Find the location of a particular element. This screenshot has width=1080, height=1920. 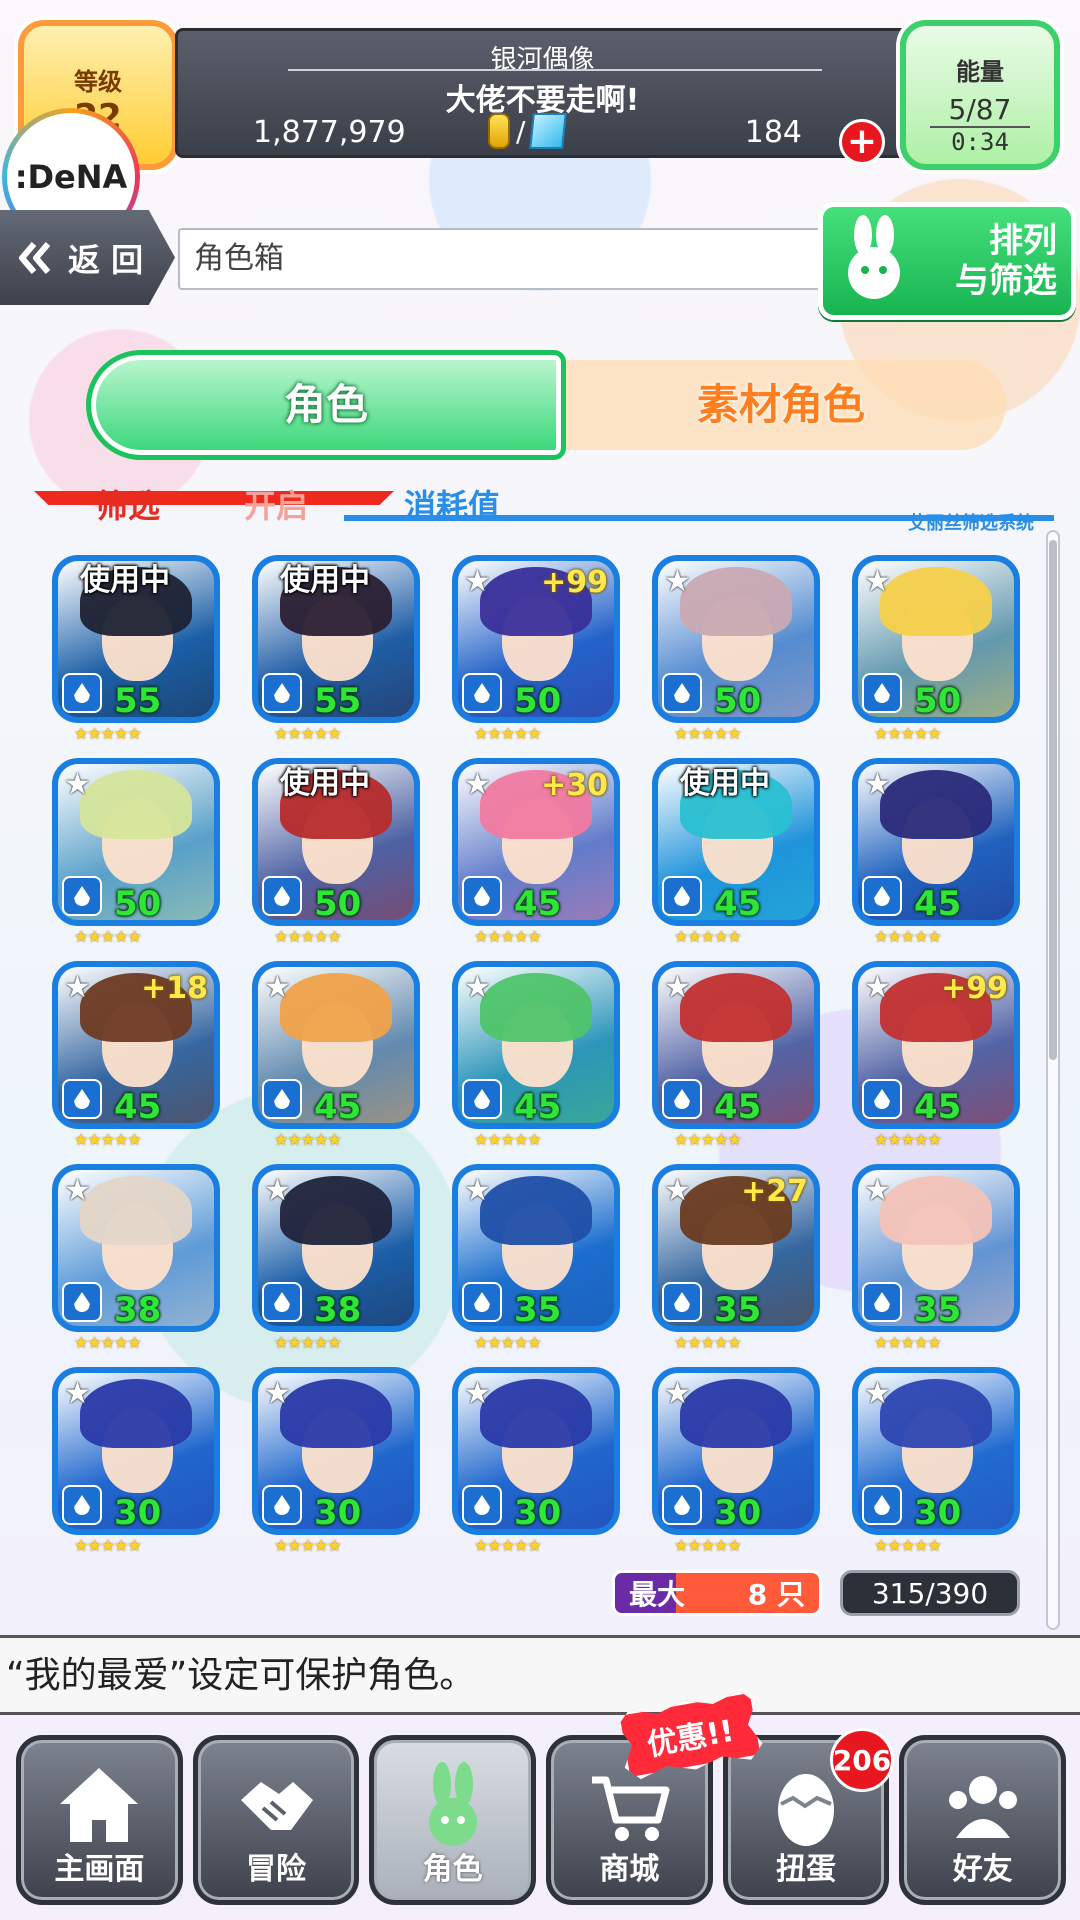

character-card: ★ +99 45 ★★★★★ is located at coordinates (936, 1055).